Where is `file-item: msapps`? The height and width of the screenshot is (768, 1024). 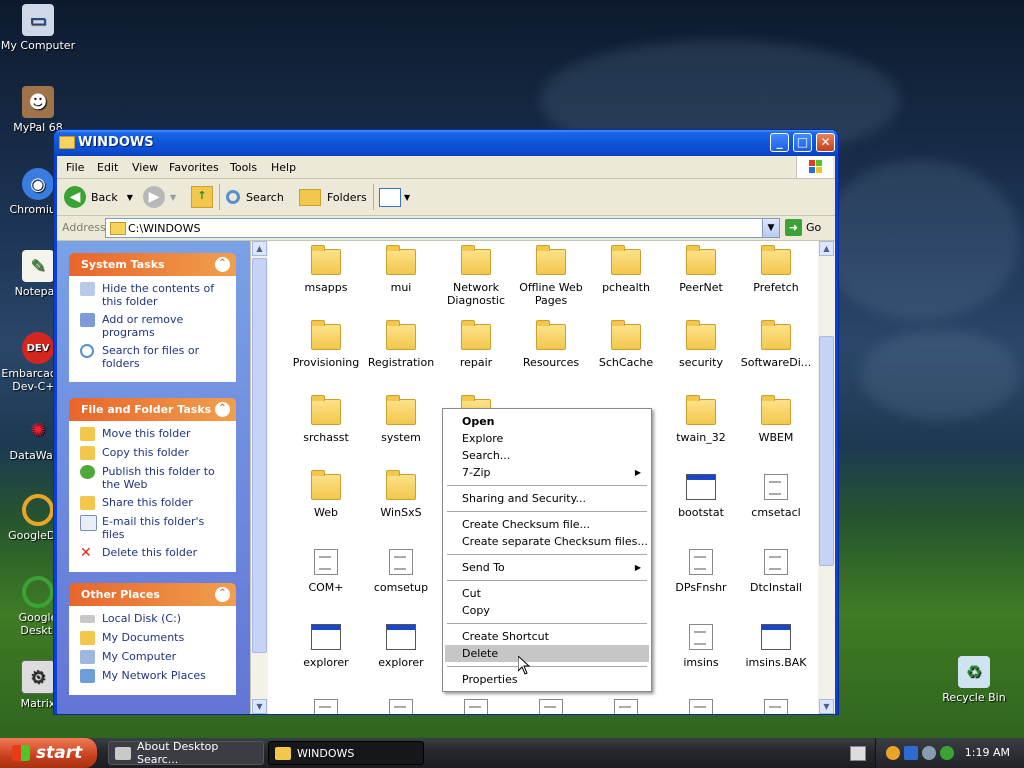
file-item: msapps is located at coordinates (326, 269).